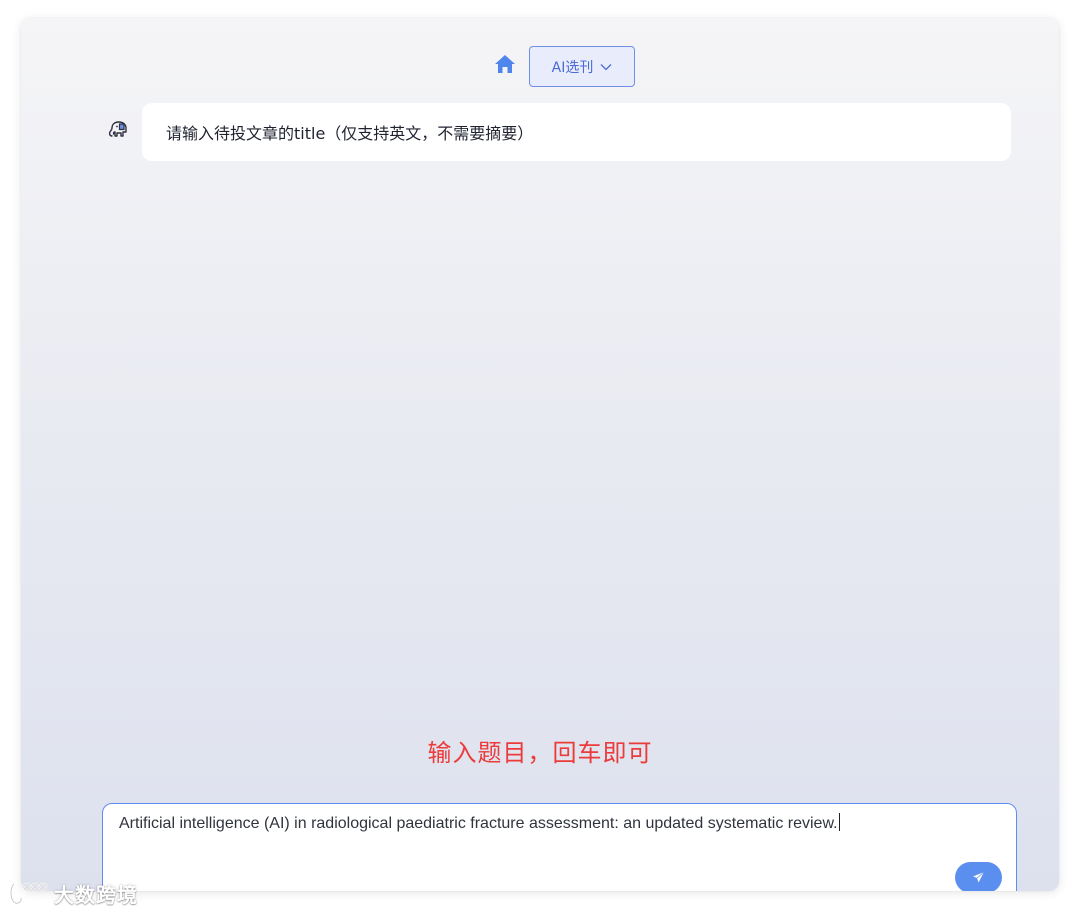  I want to click on paper-plane-icon, so click(979, 877).